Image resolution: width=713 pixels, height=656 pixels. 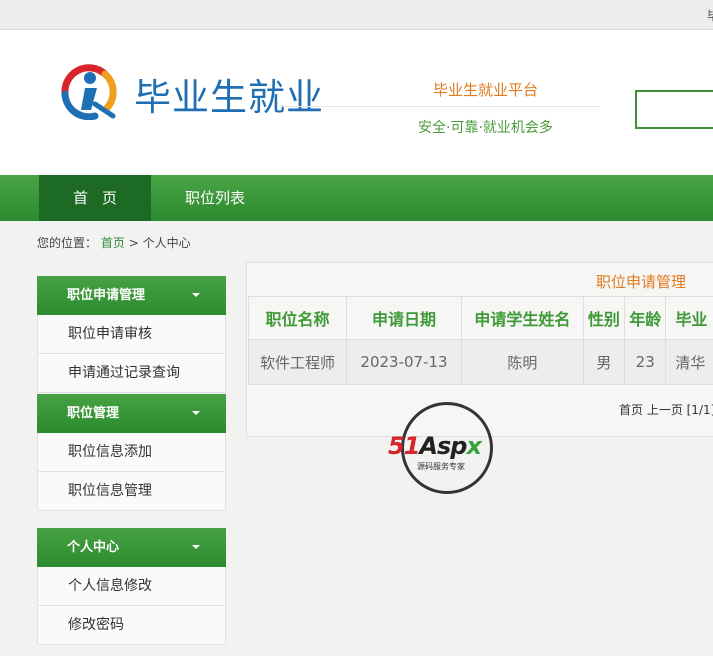 I want to click on sidebar-group-title: 职位管理, so click(x=93, y=413).